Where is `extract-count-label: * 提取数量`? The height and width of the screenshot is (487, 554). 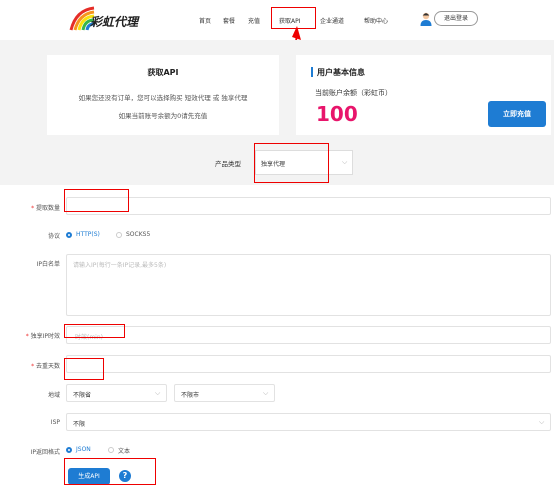 extract-count-label: * 提取数量 is located at coordinates (45, 208).